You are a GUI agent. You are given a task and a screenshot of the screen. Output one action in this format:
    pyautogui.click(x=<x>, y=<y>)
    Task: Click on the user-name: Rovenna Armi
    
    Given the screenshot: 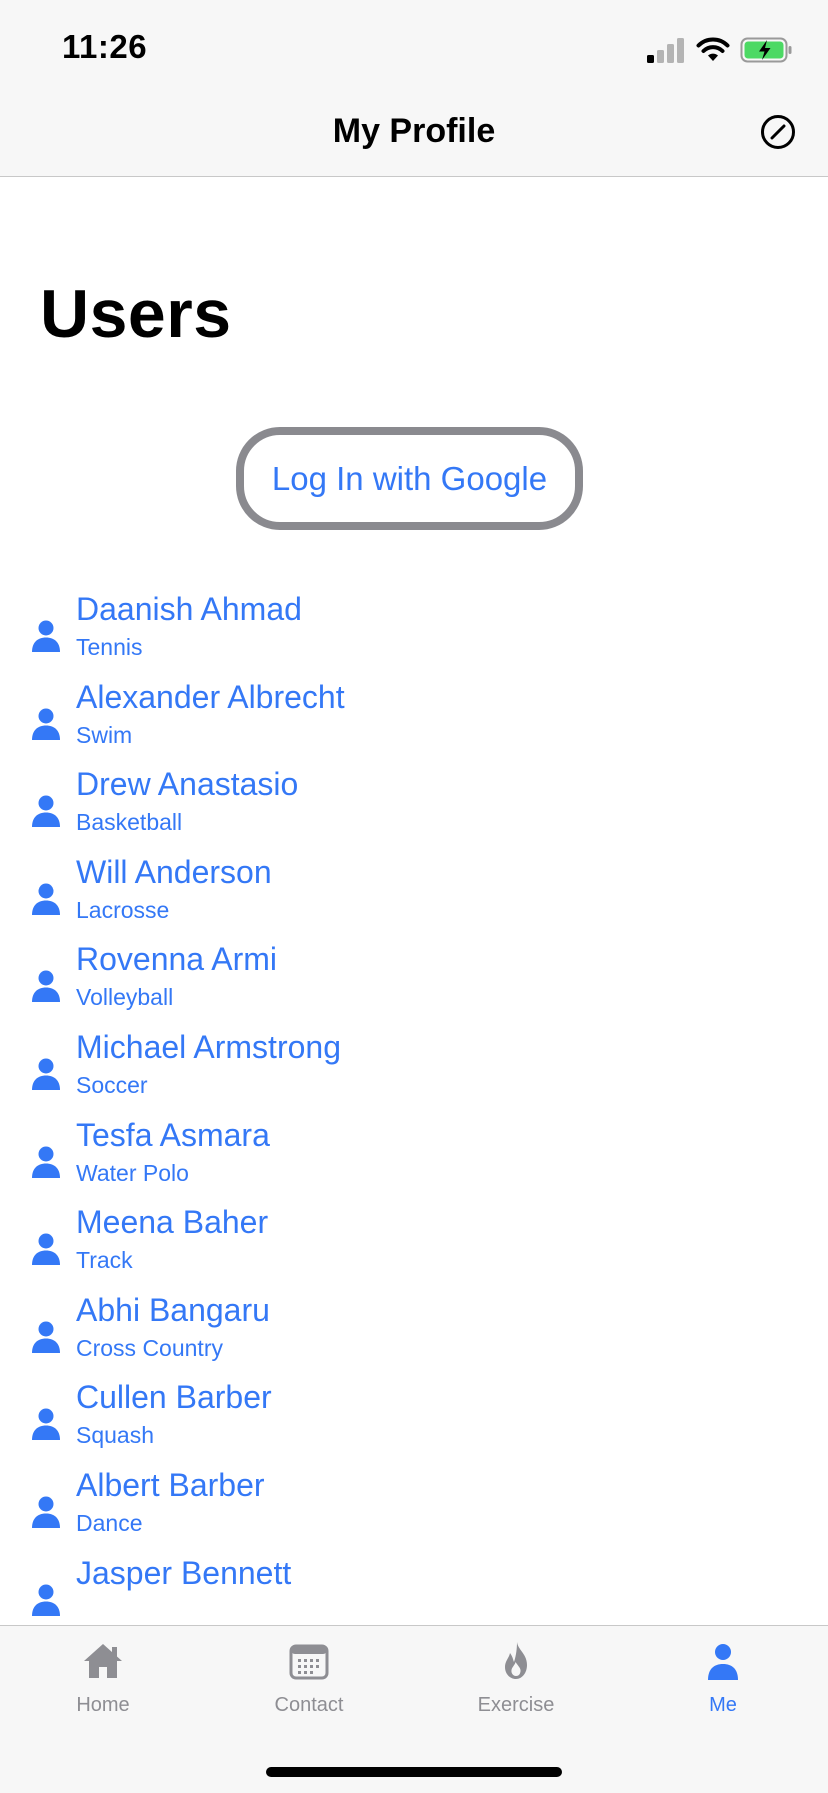 What is the action you would take?
    pyautogui.click(x=176, y=959)
    